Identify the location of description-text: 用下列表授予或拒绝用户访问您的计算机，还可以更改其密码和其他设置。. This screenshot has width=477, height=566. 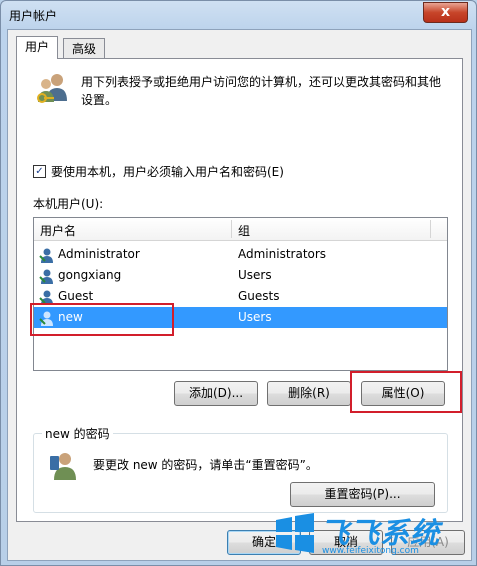
(261, 91).